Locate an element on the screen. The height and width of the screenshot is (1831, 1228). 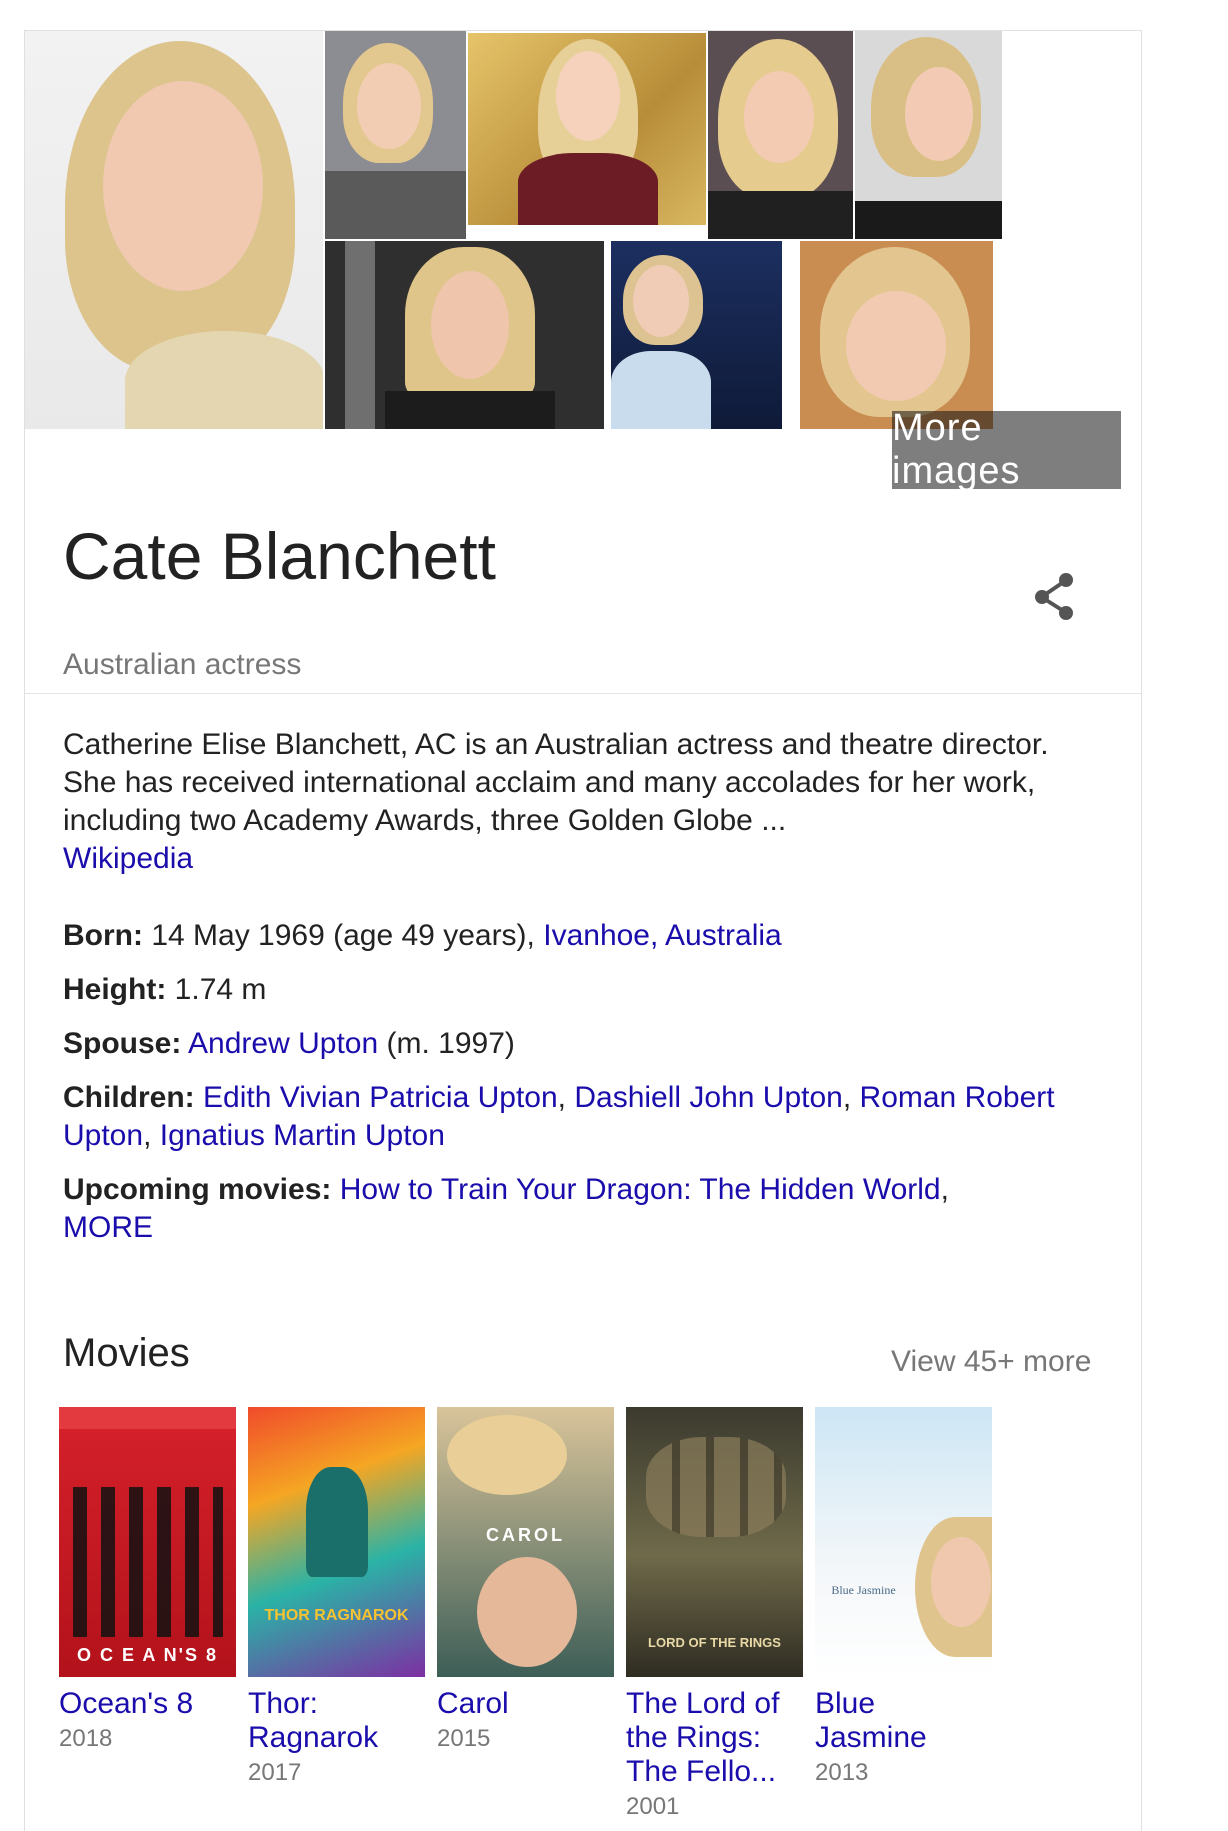
movie-card: THOR RAGNAROK Thor: Ragnarok 2017 is located at coordinates (338, 1597).